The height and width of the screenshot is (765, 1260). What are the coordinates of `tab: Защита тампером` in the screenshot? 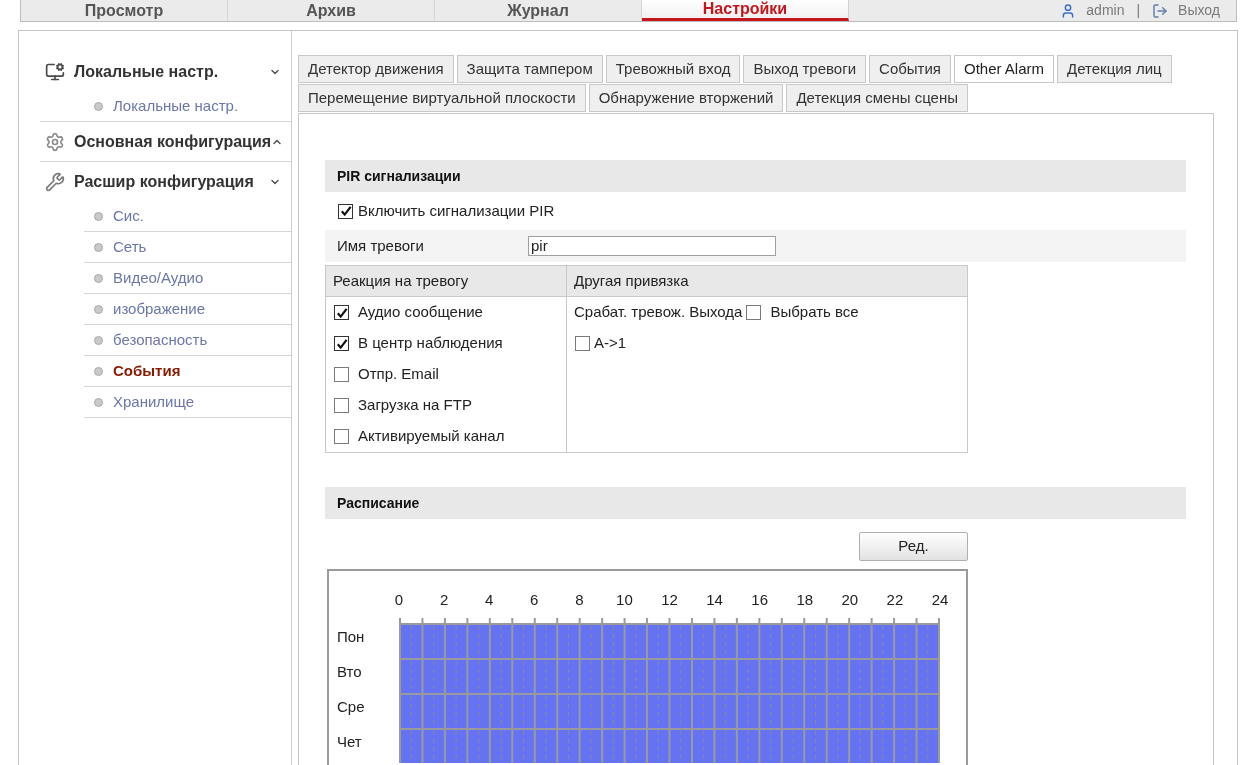 It's located at (529, 69).